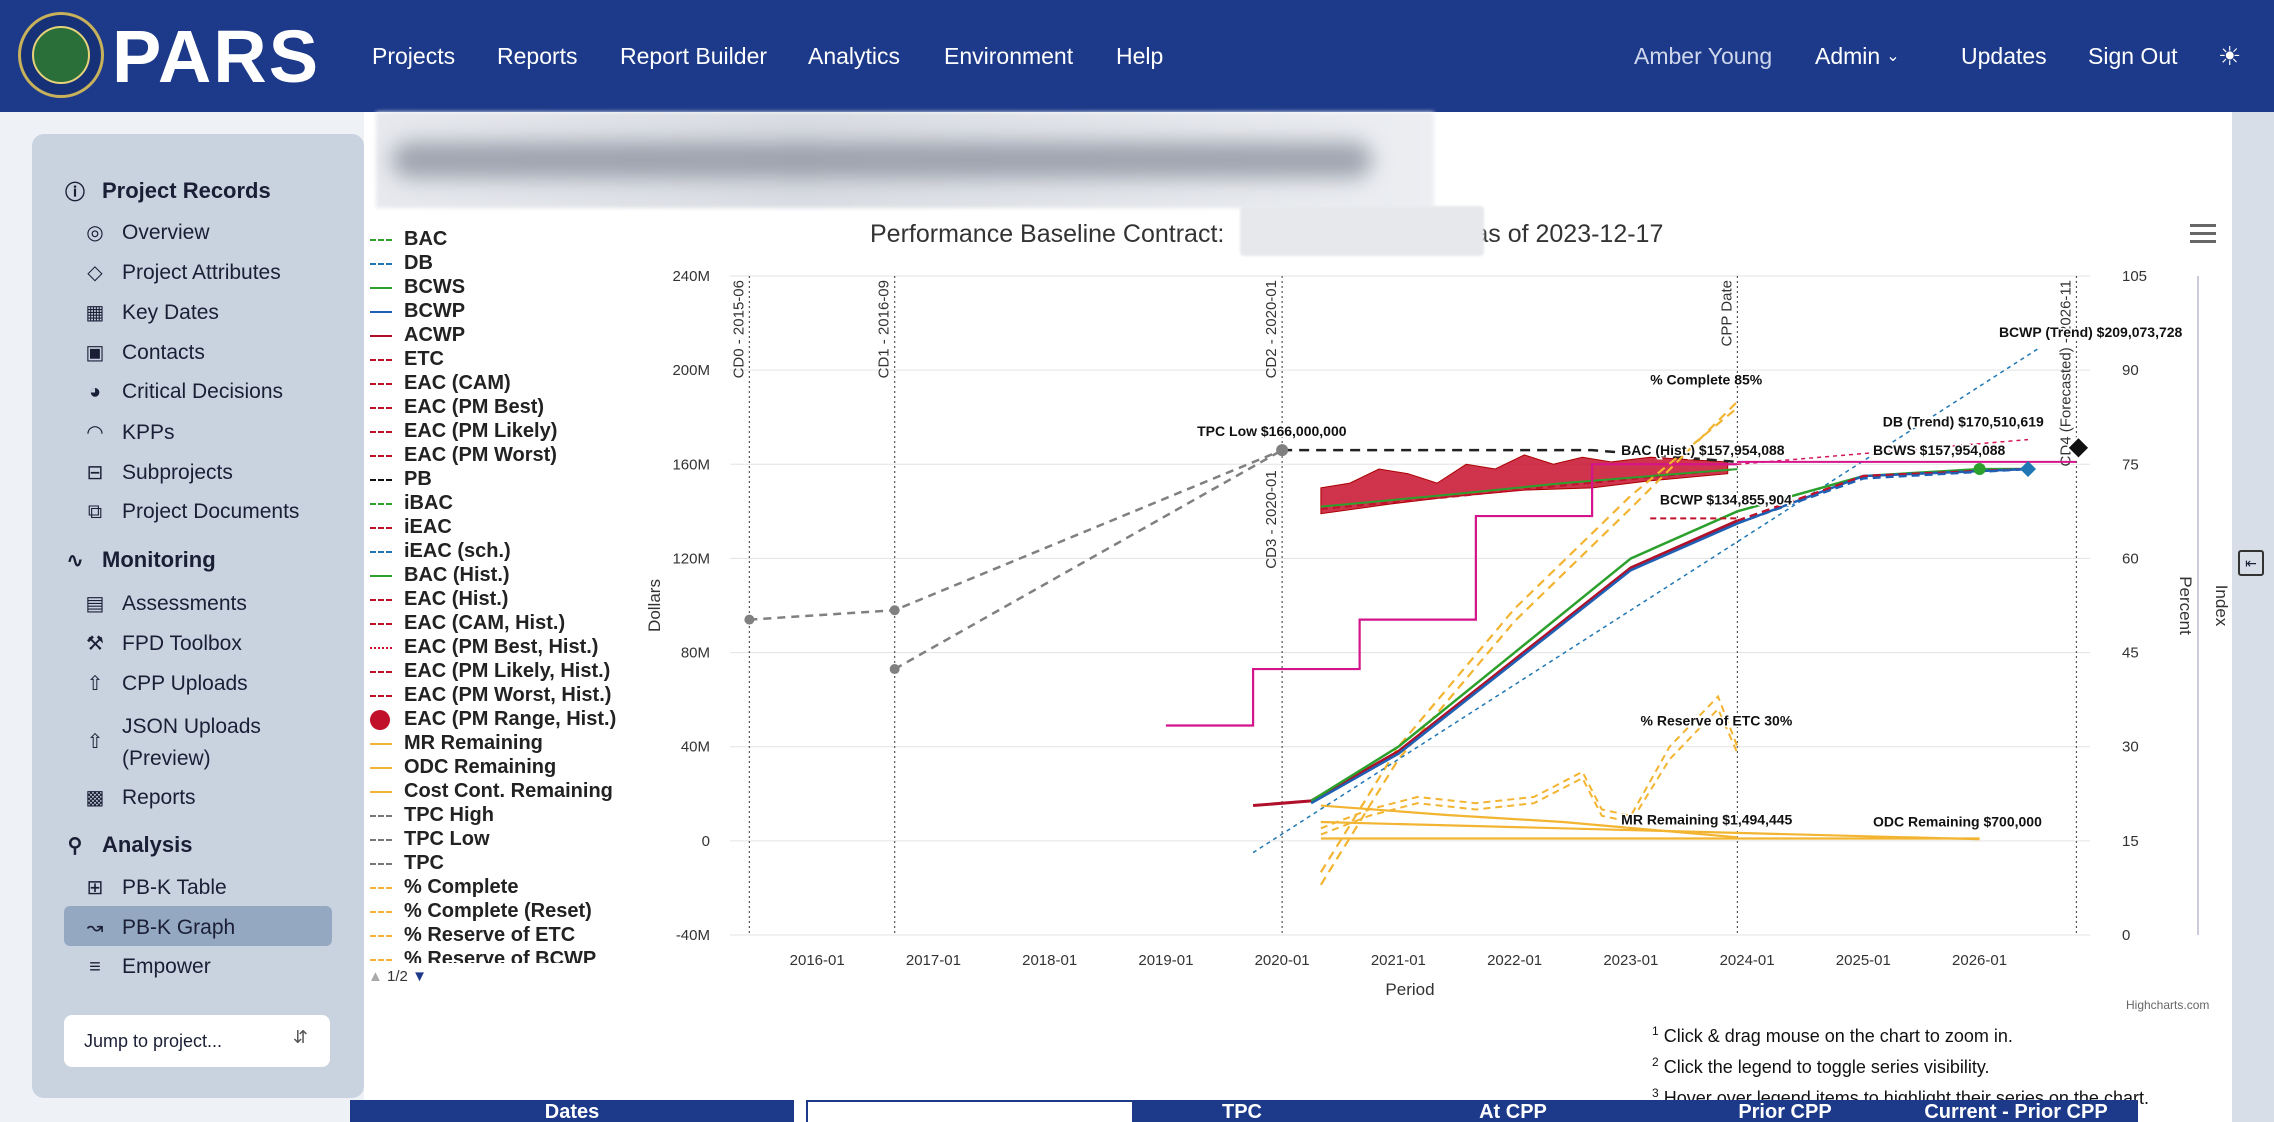 The image size is (2274, 1122). I want to click on legend-label: Cost Cont. Remaining, so click(508, 791).